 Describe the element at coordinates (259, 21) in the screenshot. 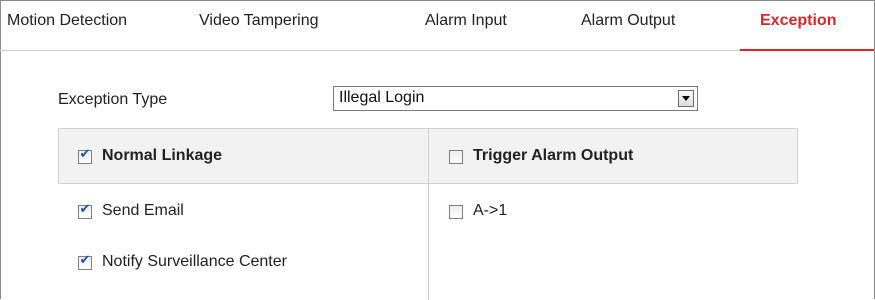

I see `tab-video-tampering: Video Tampering` at that location.